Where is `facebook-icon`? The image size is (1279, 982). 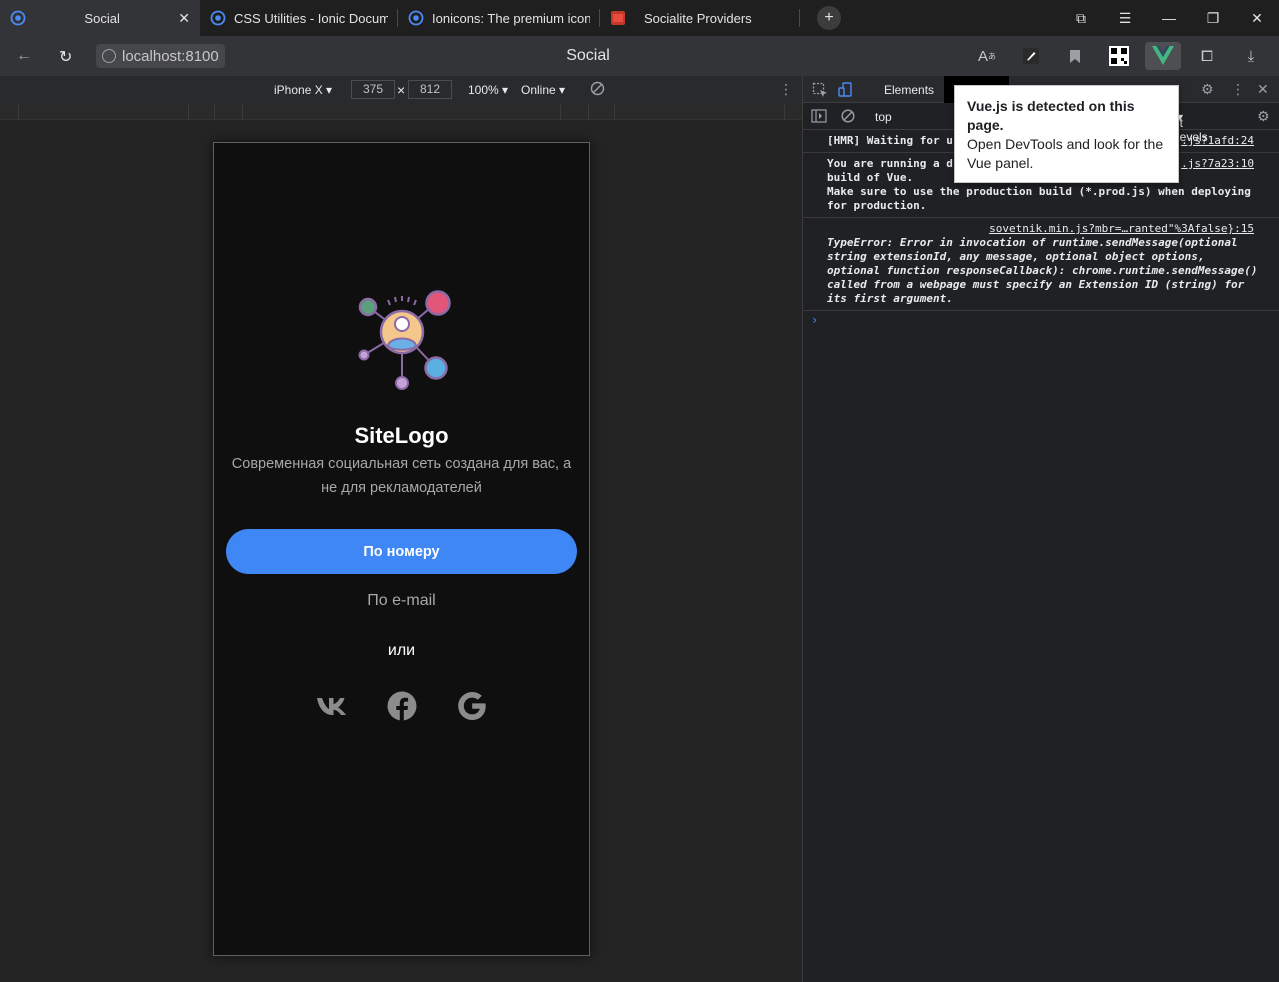 facebook-icon is located at coordinates (402, 706).